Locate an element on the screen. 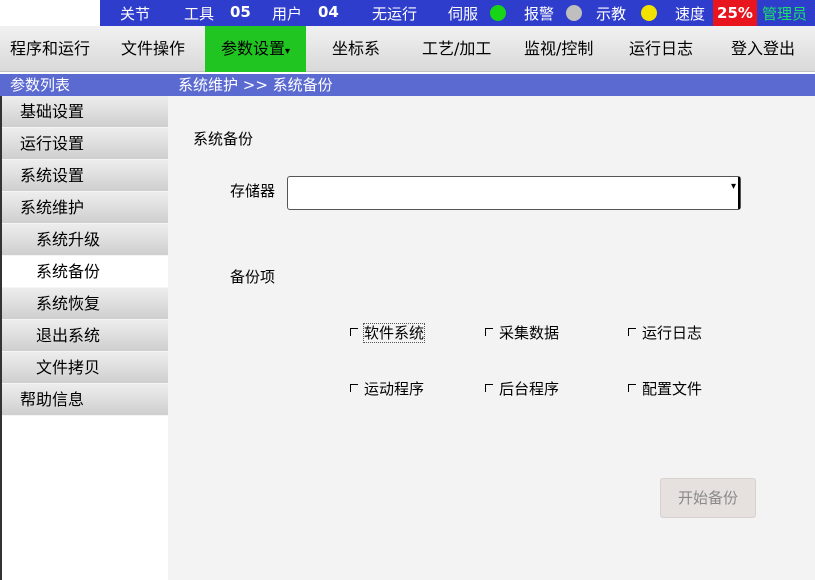 This screenshot has width=815, height=580. sidebar-item-system-settings: 系统设置 is located at coordinates (84, 176).